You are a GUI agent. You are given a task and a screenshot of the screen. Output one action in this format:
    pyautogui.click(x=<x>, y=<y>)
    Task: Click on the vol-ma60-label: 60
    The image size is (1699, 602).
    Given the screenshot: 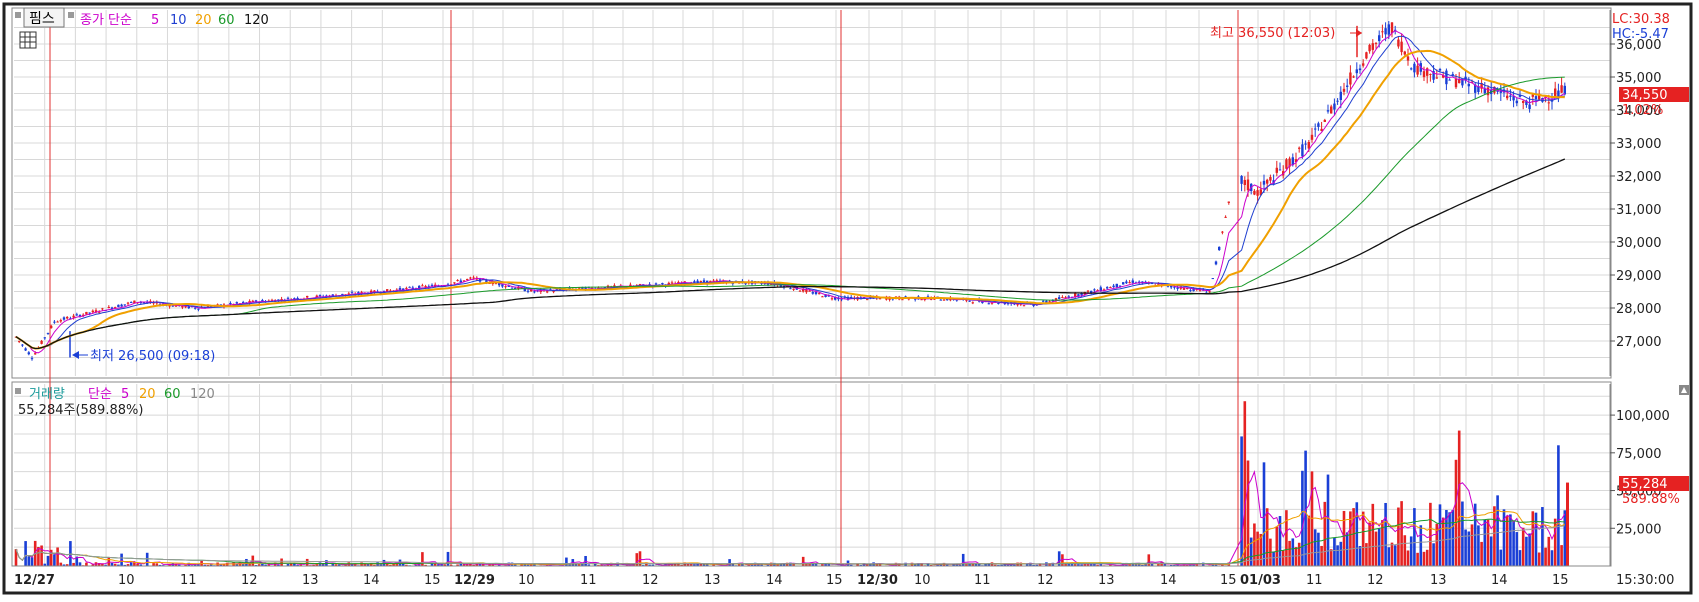 What is the action you would take?
    pyautogui.click(x=172, y=394)
    